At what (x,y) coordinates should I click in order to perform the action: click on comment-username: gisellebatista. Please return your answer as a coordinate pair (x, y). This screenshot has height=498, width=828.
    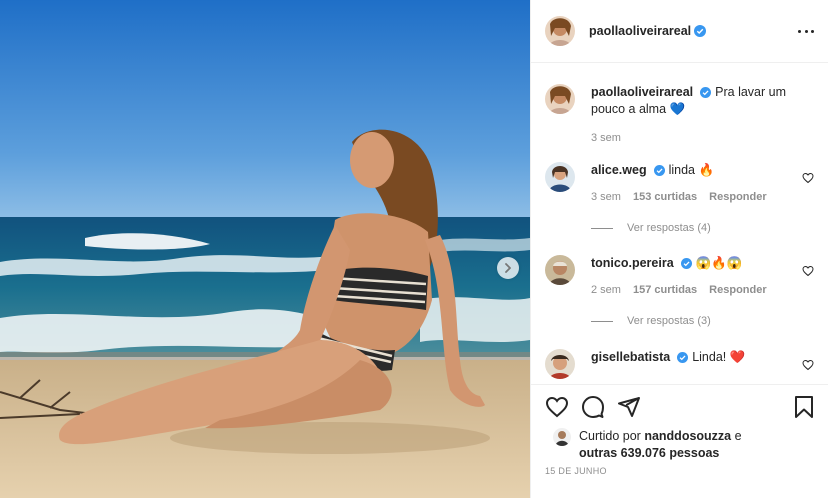
    Looking at the image, I should click on (630, 357).